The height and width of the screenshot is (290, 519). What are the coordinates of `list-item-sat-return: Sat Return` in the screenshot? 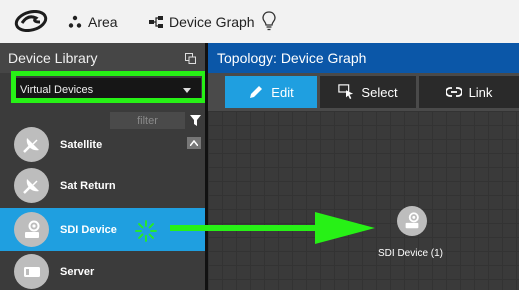 It's located at (102, 185).